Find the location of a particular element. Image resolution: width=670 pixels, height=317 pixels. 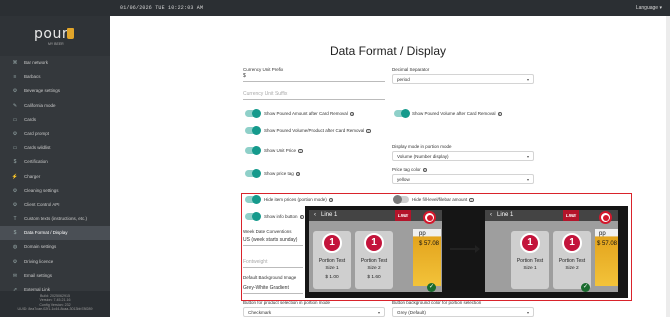

display-mode-select: Volume (Number display) ▾ is located at coordinates (463, 156).